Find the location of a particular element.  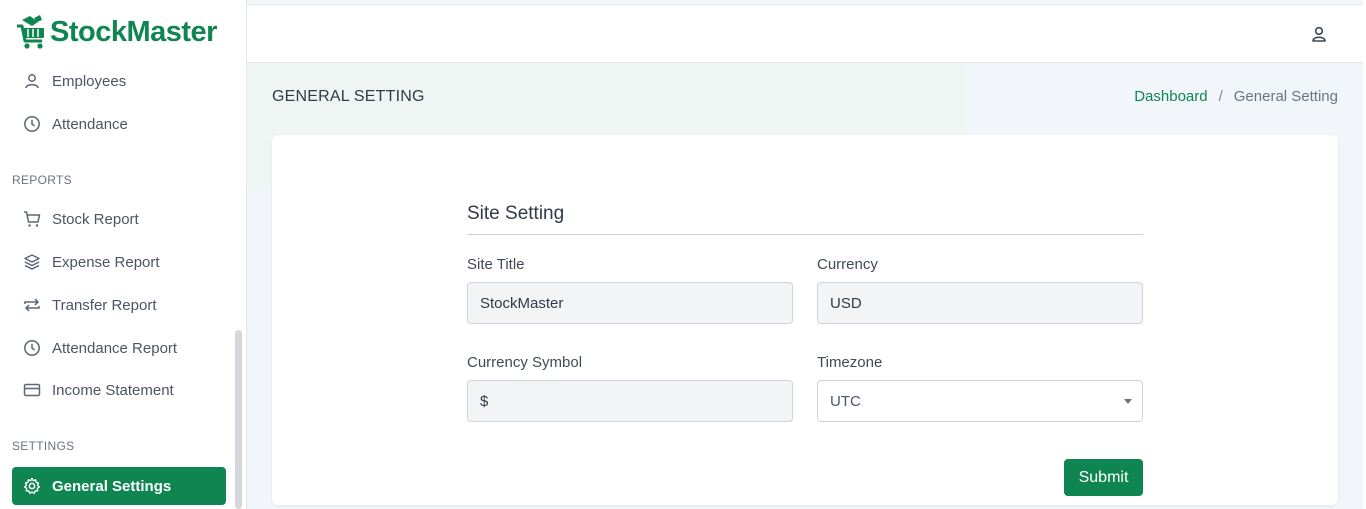

gear-icon is located at coordinates (32, 486).